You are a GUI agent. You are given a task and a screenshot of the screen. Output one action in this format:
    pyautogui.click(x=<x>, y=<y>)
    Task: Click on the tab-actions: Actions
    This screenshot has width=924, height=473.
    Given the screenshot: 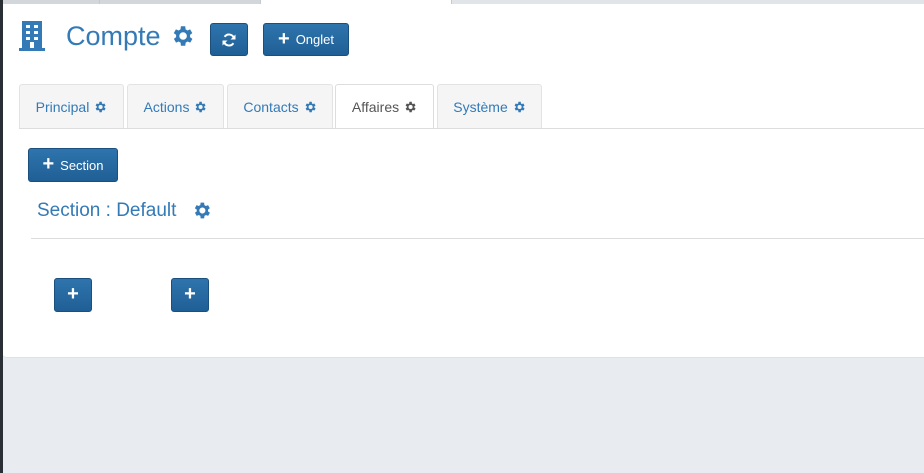 What is the action you would take?
    pyautogui.click(x=175, y=106)
    